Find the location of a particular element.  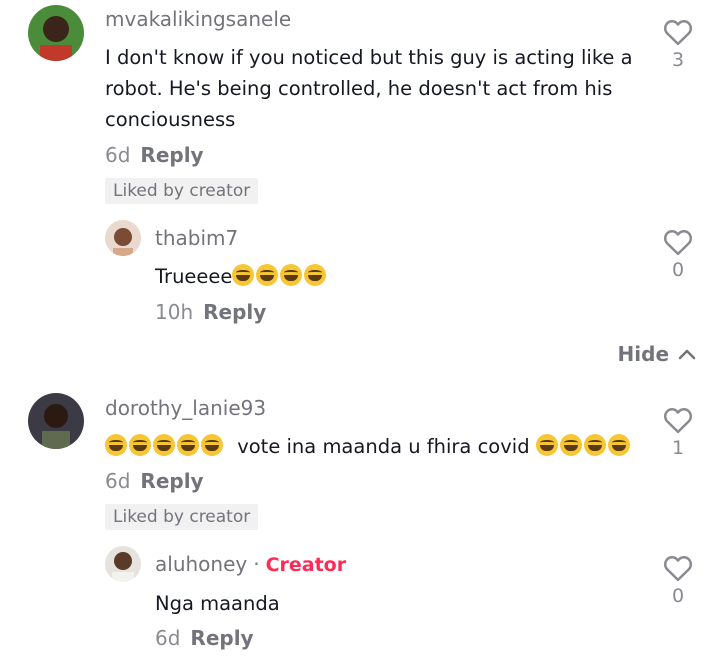

reply-text: Trueeee is located at coordinates (241, 276).